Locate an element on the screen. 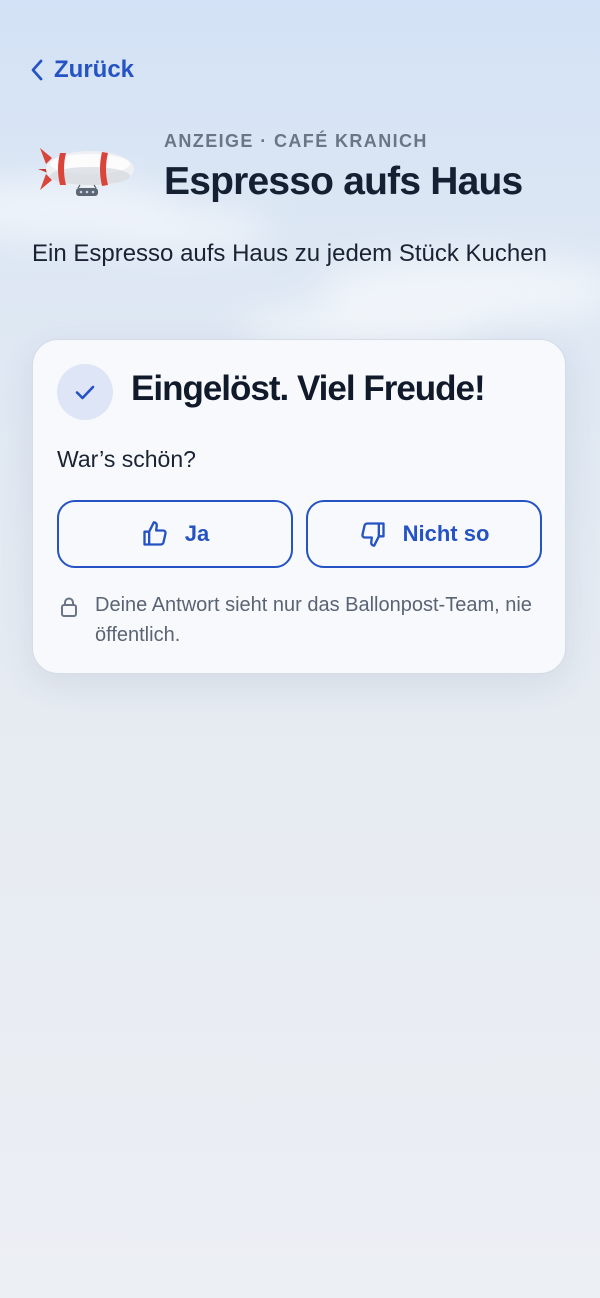 This screenshot has height=1298, width=600. yes-label: Ja is located at coordinates (197, 533).